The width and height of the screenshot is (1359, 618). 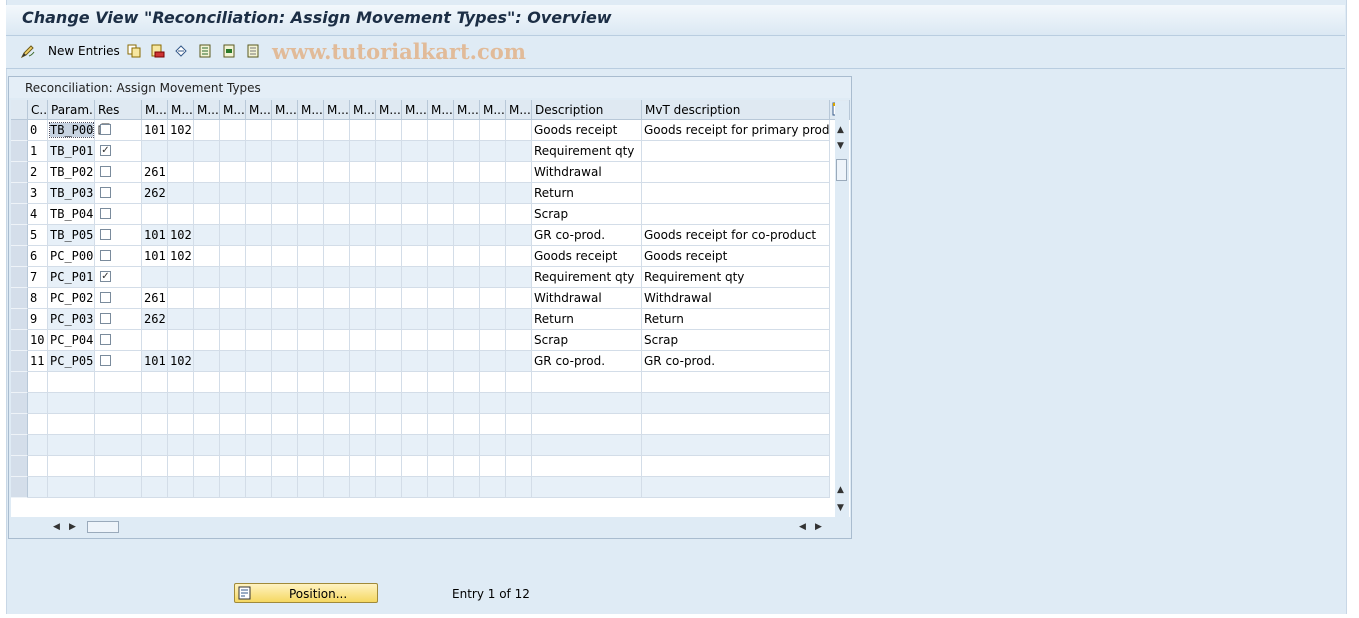 I want to click on cell-param: TB_P00, so click(x=79, y=130).